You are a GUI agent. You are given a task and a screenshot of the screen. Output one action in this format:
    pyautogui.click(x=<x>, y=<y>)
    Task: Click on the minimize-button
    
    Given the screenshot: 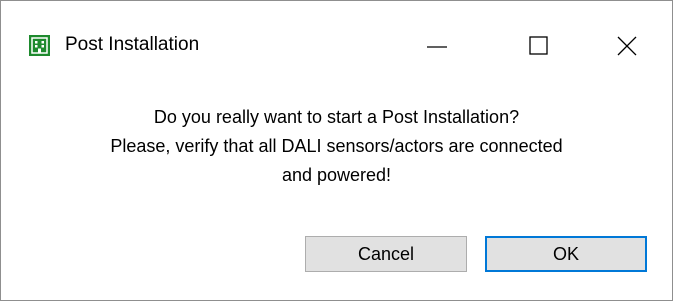 What is the action you would take?
    pyautogui.click(x=437, y=46)
    